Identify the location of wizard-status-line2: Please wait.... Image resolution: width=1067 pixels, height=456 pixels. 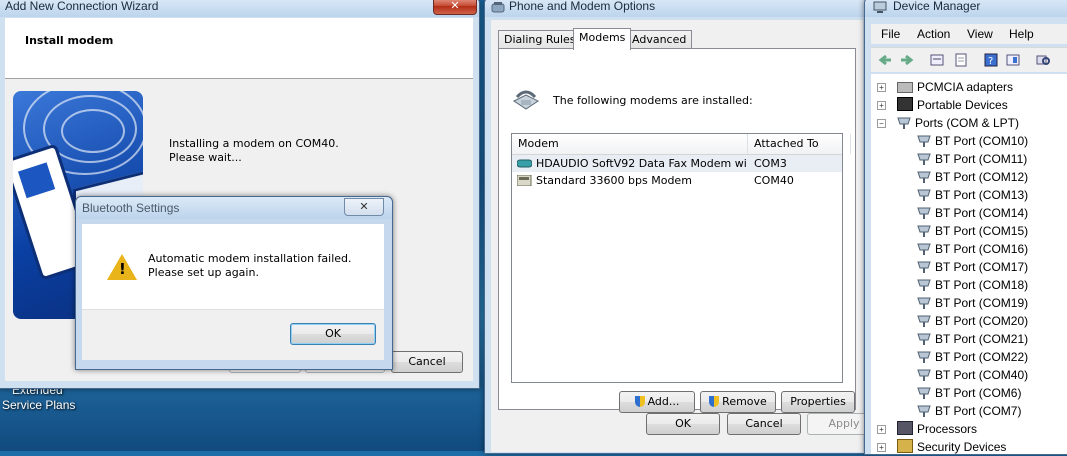
(205, 157).